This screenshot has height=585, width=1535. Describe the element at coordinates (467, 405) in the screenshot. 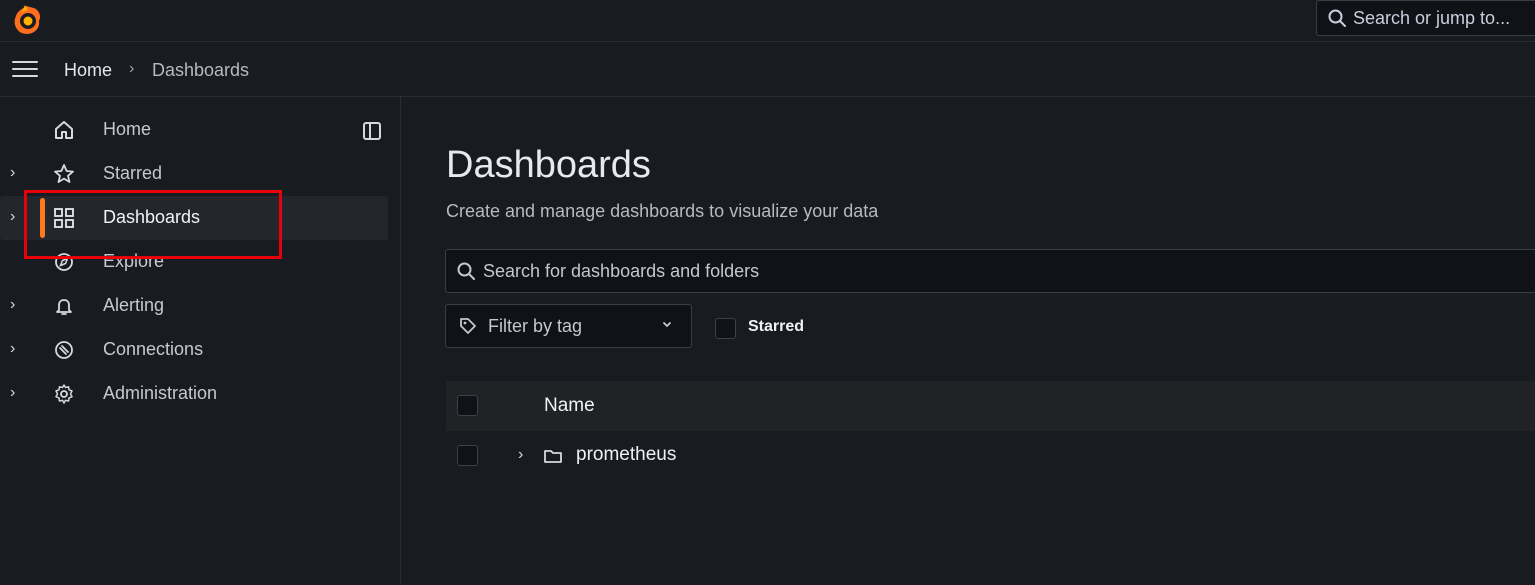

I see `select-all-checkbox` at that location.